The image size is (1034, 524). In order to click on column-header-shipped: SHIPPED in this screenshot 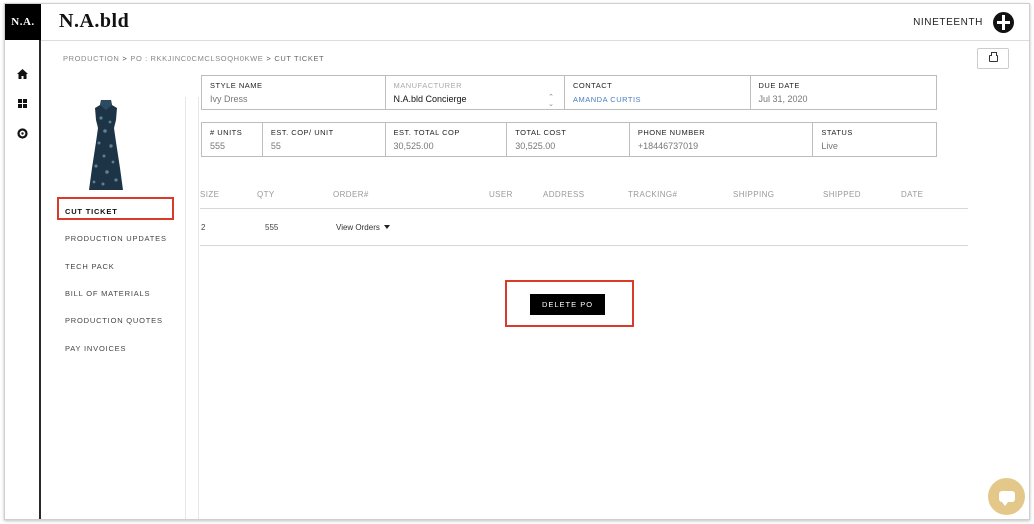, I will do `click(842, 194)`.